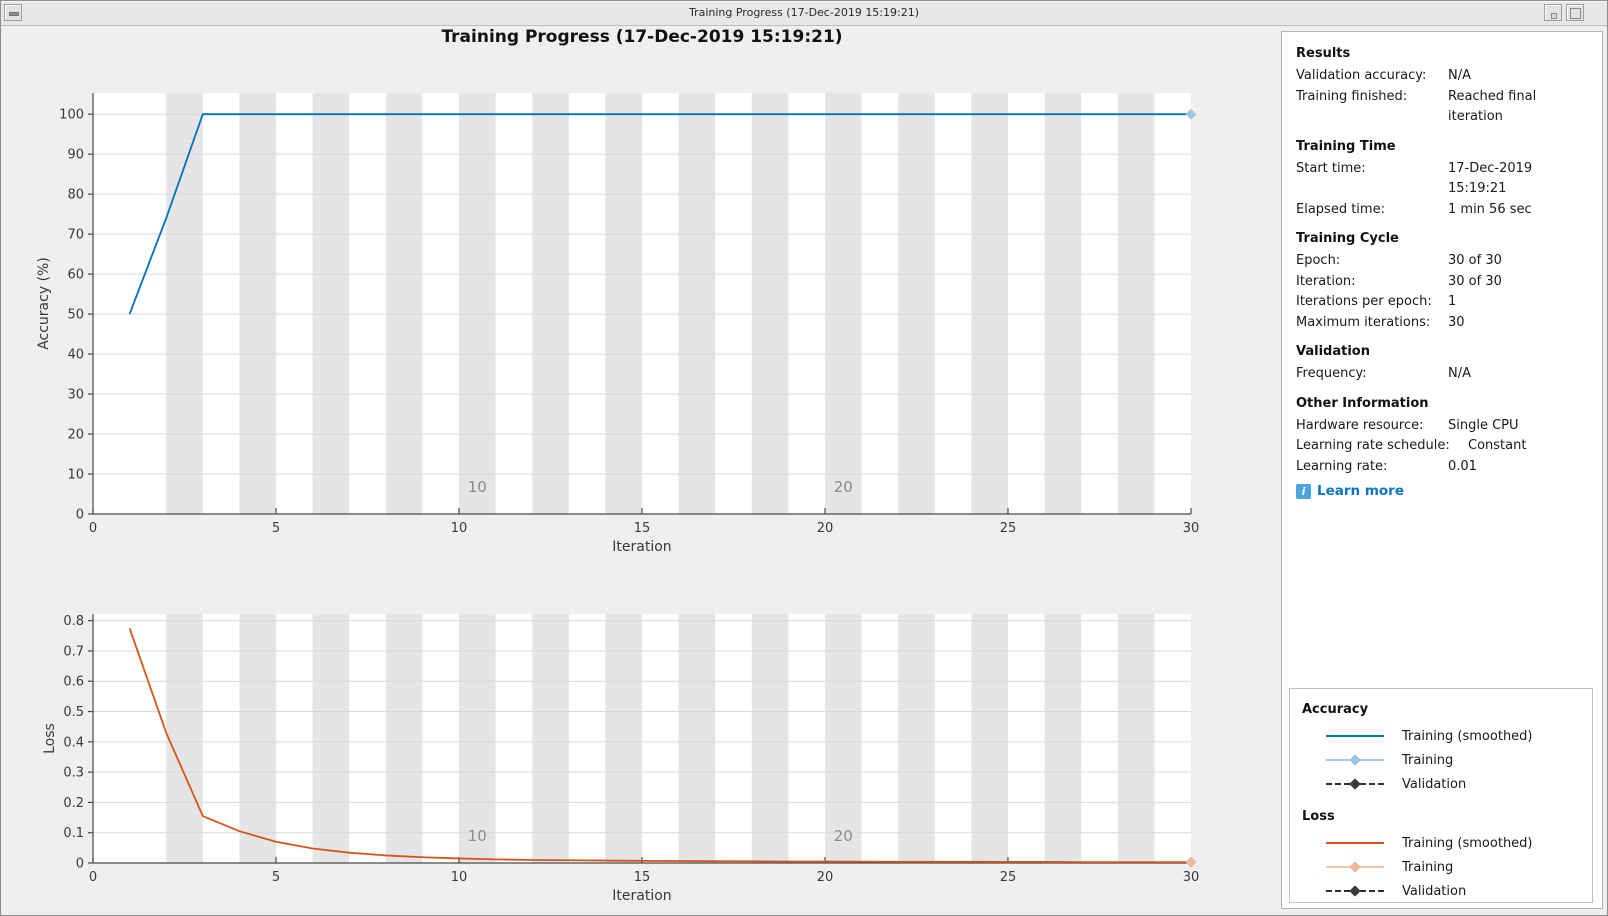  Describe the element at coordinates (1554, 16) in the screenshot. I see `minimize-icon` at that location.